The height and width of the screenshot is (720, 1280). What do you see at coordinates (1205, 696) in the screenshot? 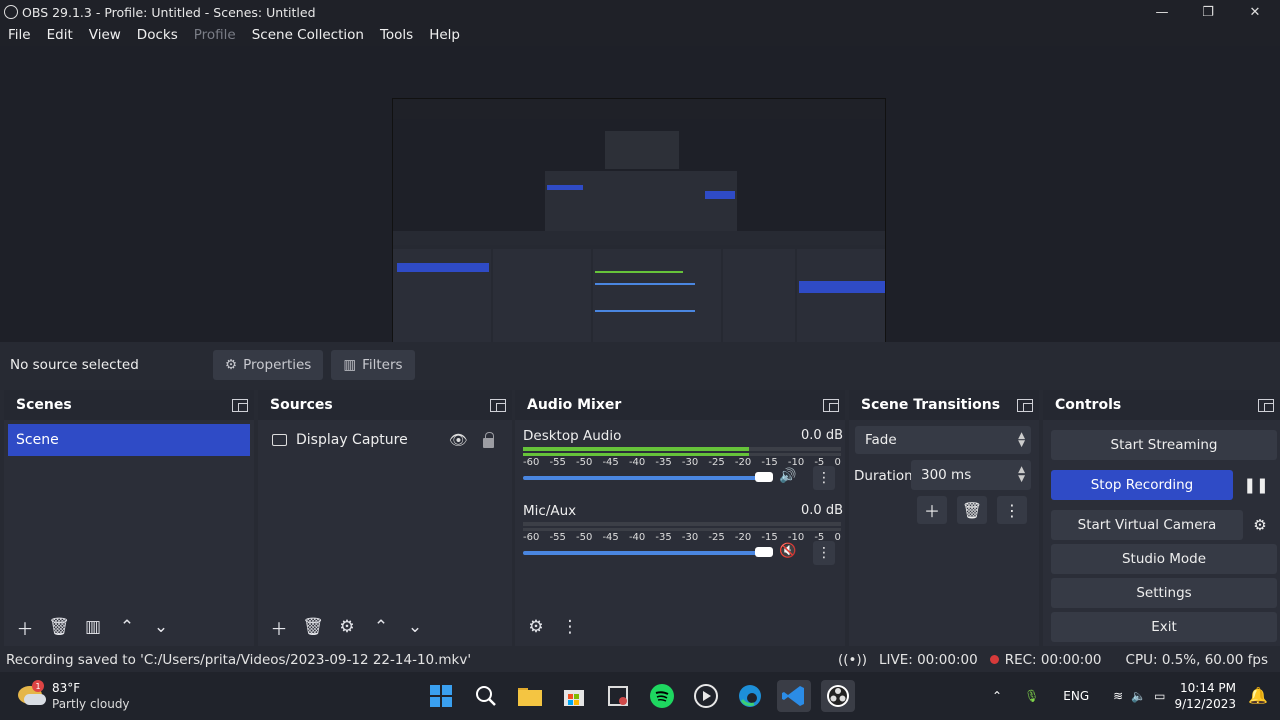
I see `clock: 10:14 PM 9/12/2023` at bounding box center [1205, 696].